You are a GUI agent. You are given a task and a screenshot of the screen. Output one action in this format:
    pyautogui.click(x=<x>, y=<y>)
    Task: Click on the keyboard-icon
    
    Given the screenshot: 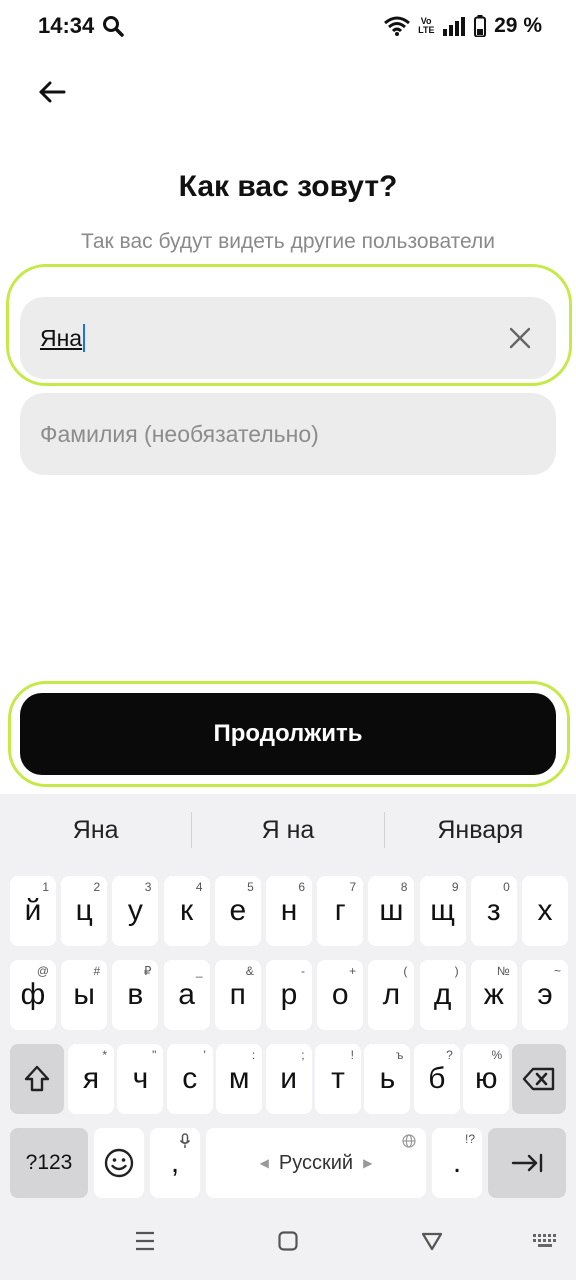 What is the action you would take?
    pyautogui.click(x=544, y=1240)
    